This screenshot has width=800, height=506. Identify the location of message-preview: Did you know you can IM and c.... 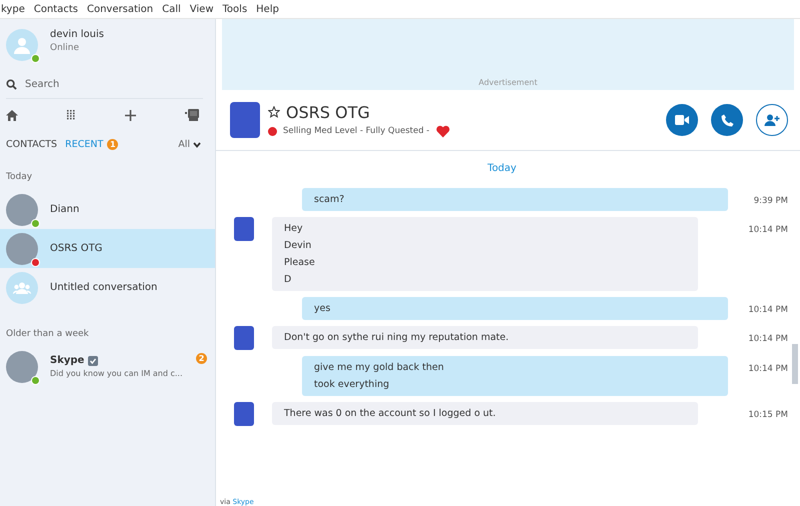
(117, 373).